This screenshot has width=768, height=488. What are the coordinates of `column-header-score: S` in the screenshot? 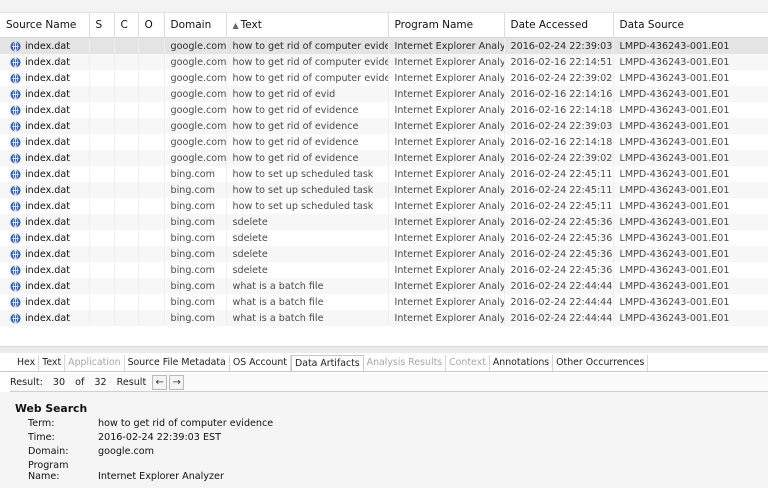 It's located at (102, 25).